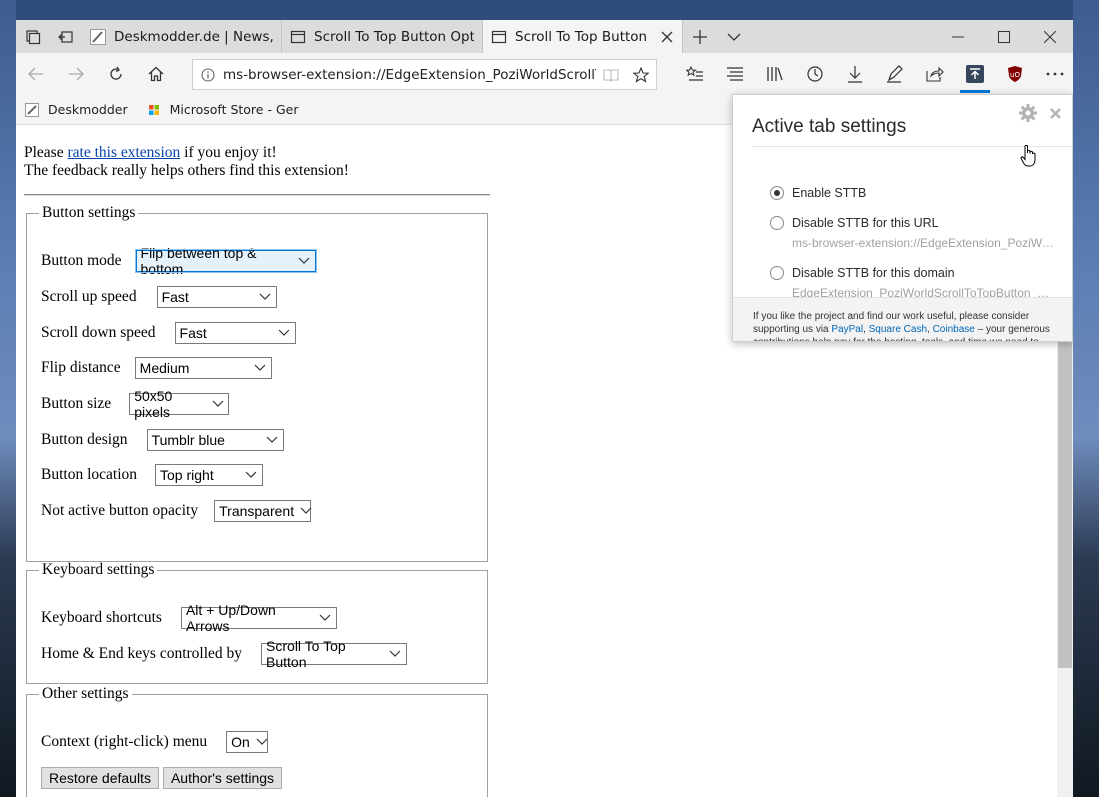 The width and height of the screenshot is (1099, 797). I want to click on reading-view-icon, so click(611, 74).